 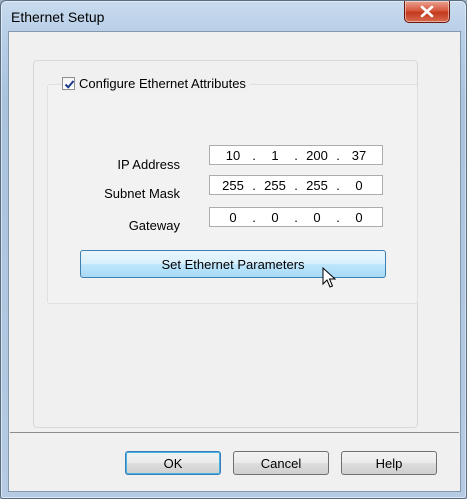 I want to click on gateway-octet-1: 0, so click(x=233, y=217).